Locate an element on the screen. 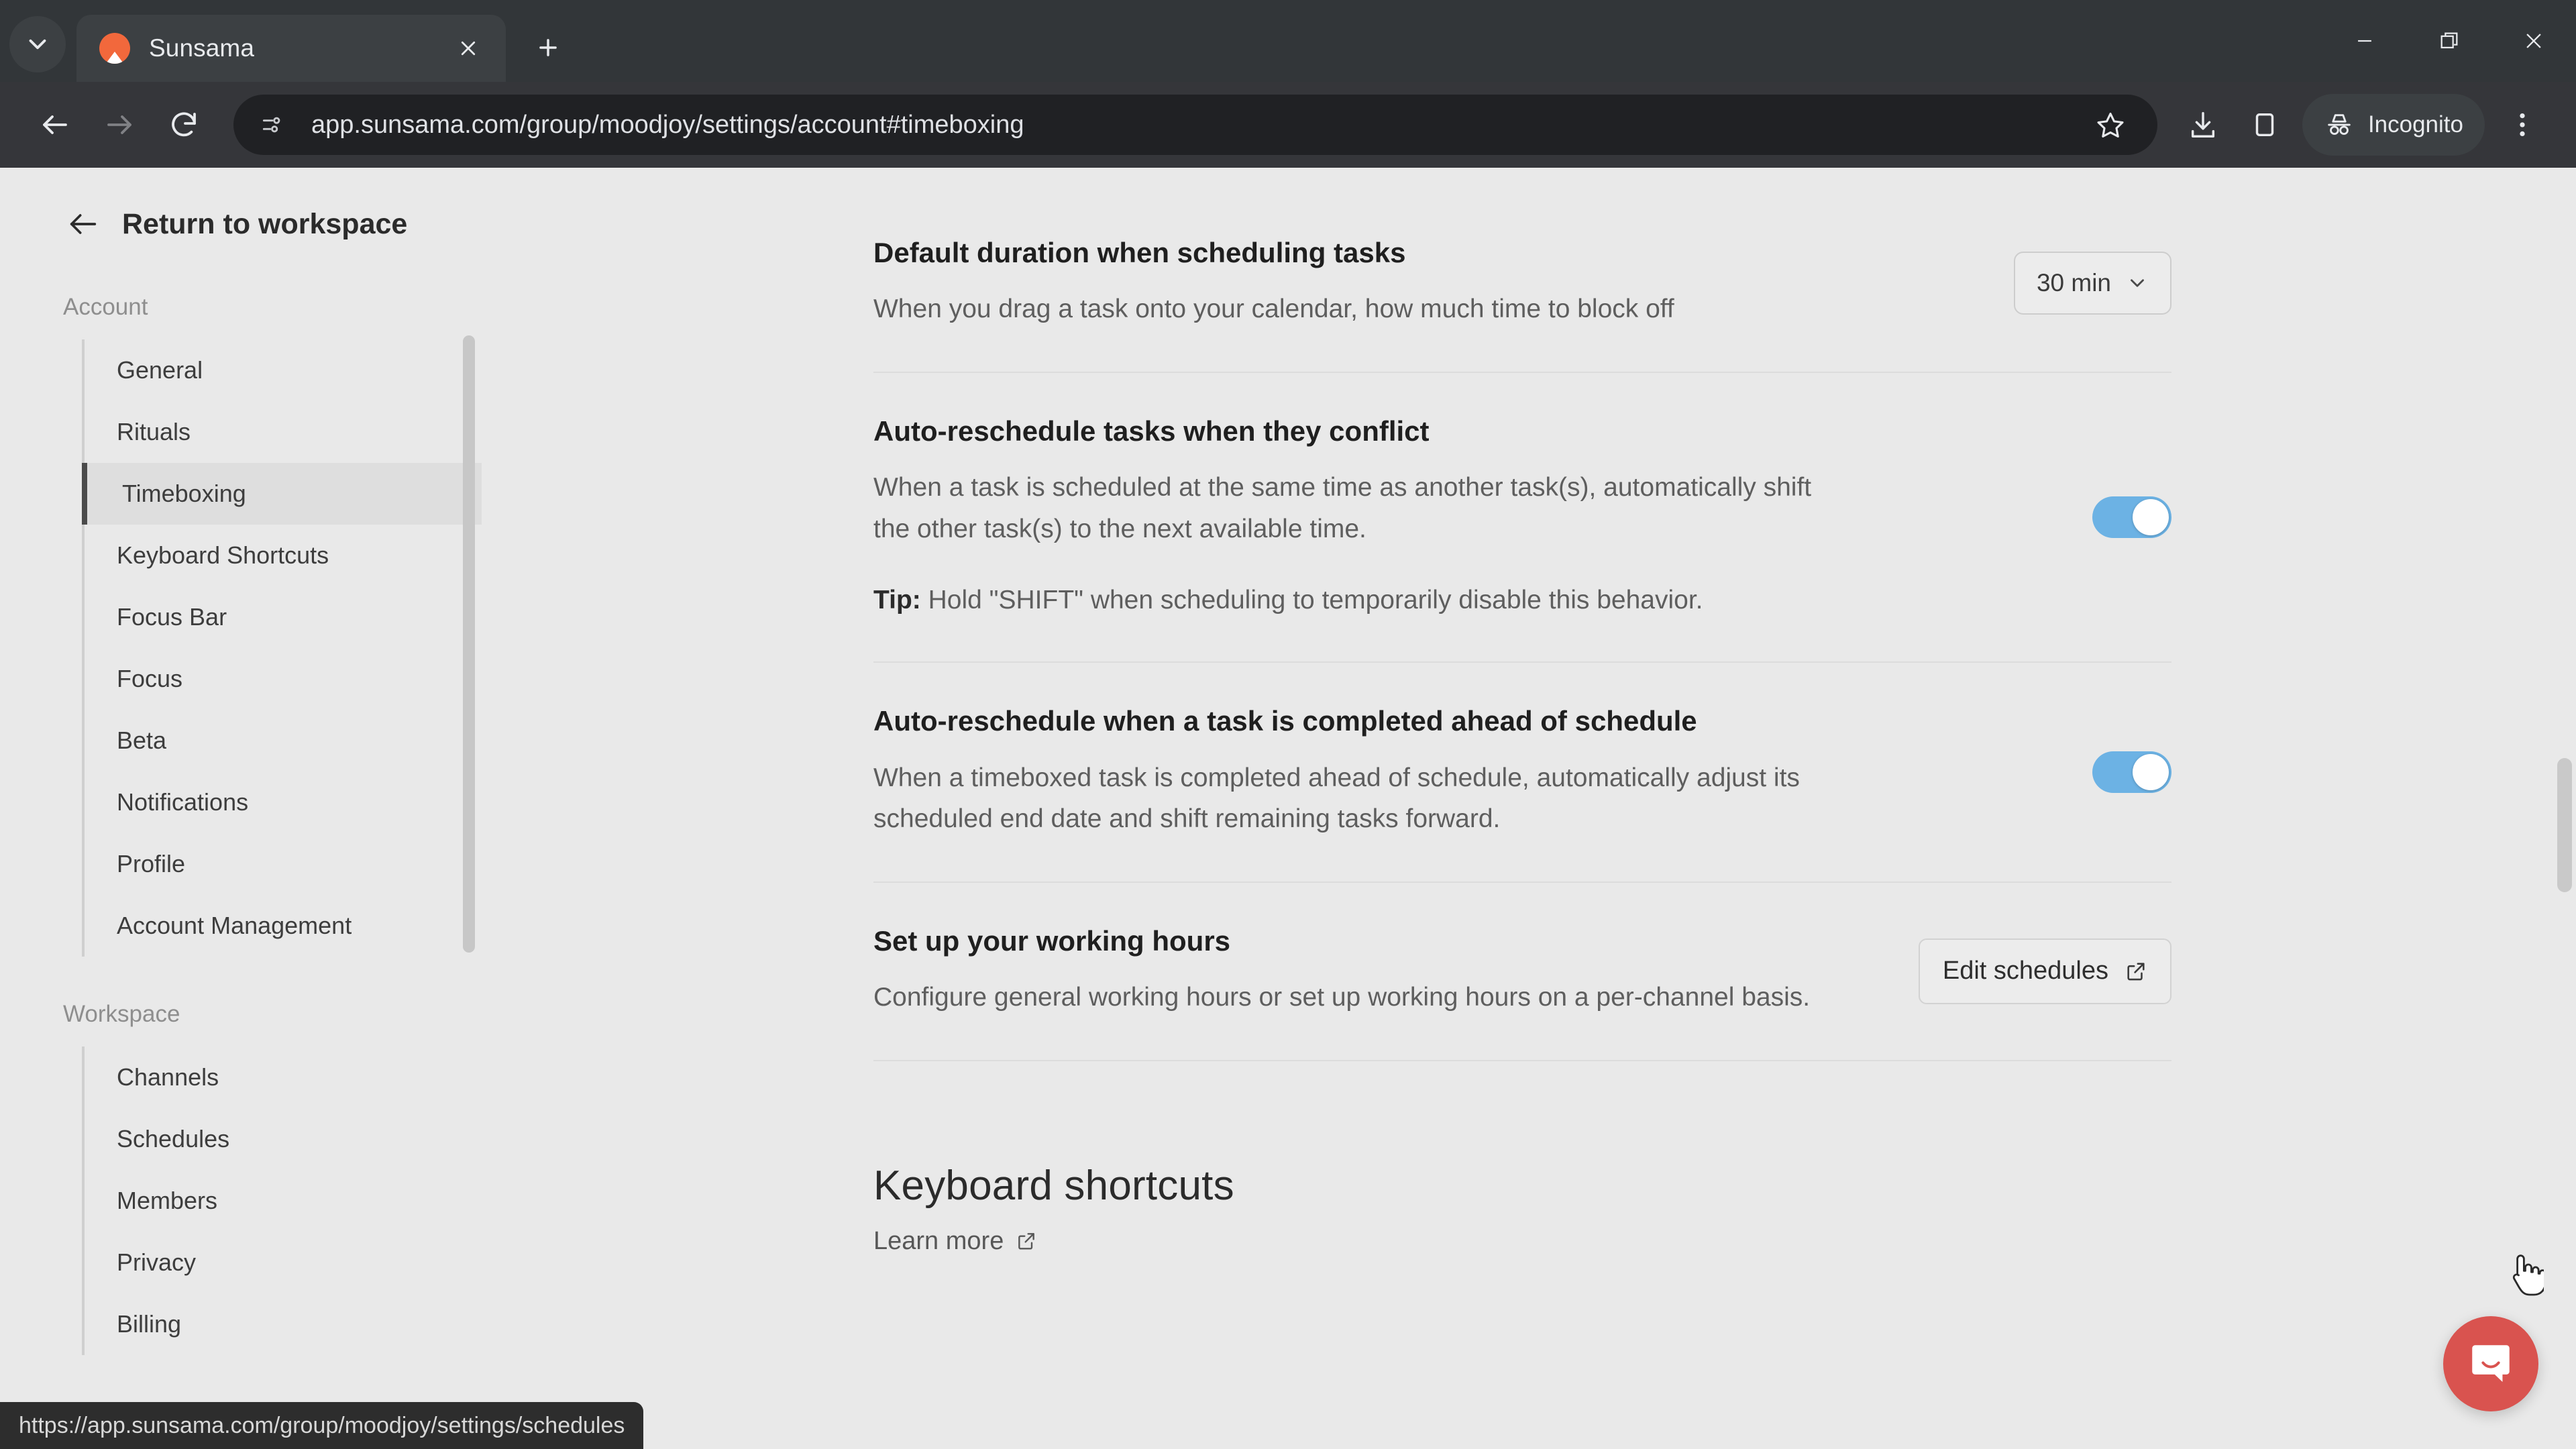 The image size is (2576, 1449). download-icon is located at coordinates (2203, 125).